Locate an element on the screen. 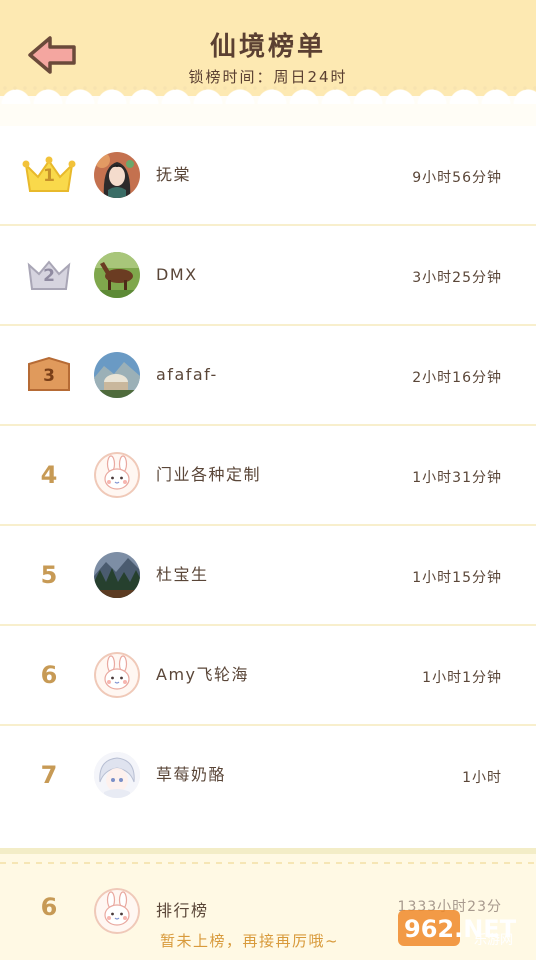  page-title: 仙境榜单 is located at coordinates (267, 47).